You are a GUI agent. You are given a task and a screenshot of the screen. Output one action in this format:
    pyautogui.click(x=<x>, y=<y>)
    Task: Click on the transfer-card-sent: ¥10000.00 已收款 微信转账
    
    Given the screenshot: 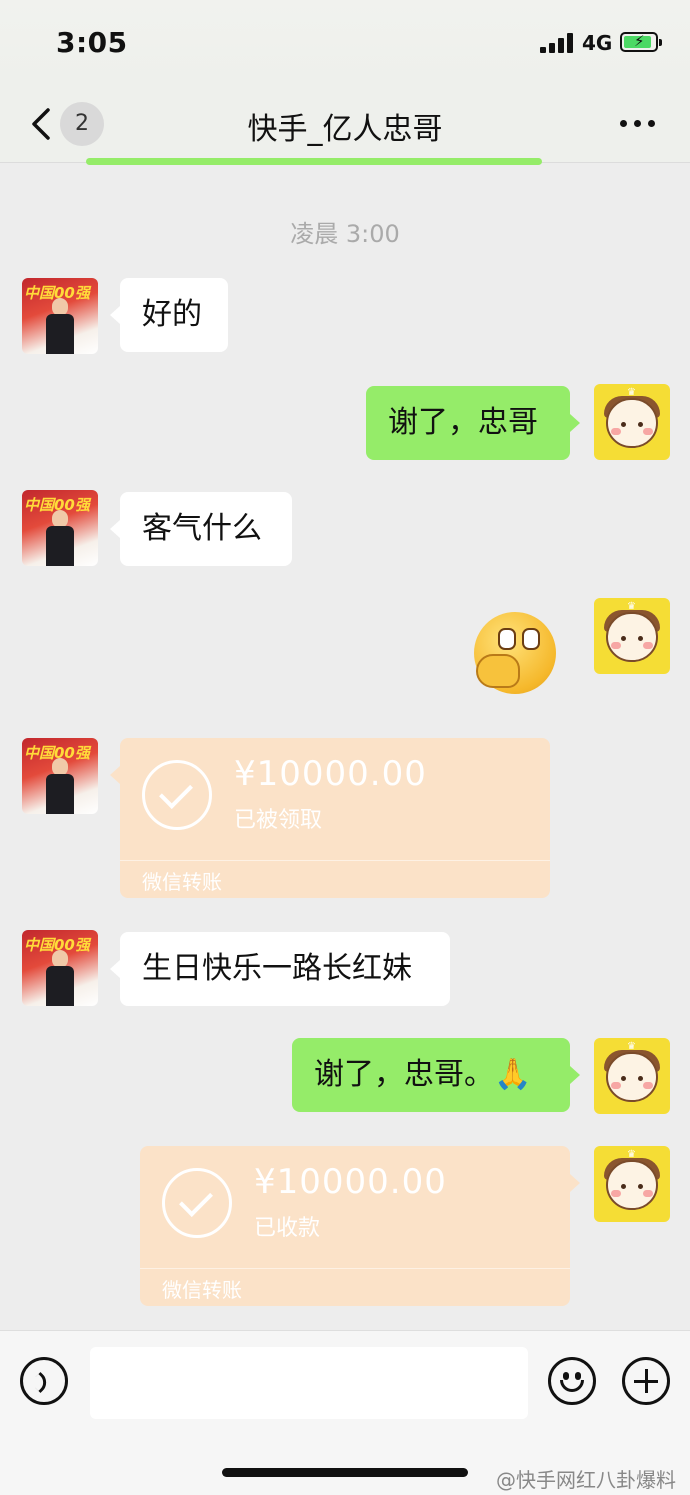 What is the action you would take?
    pyautogui.click(x=360, y=1226)
    